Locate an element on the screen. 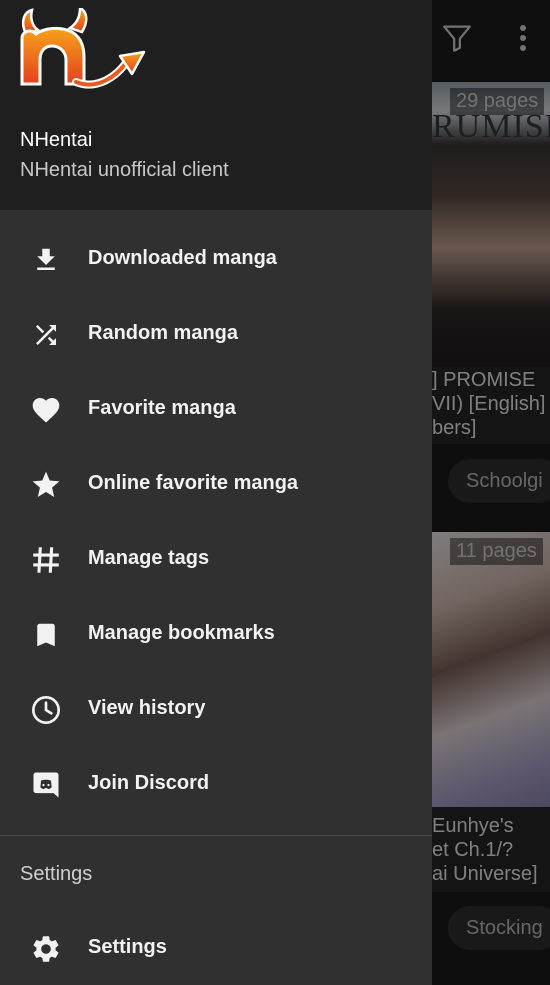 This screenshot has height=985, width=550. menu-item-favorite-manga: Favorite manga is located at coordinates (216, 410).